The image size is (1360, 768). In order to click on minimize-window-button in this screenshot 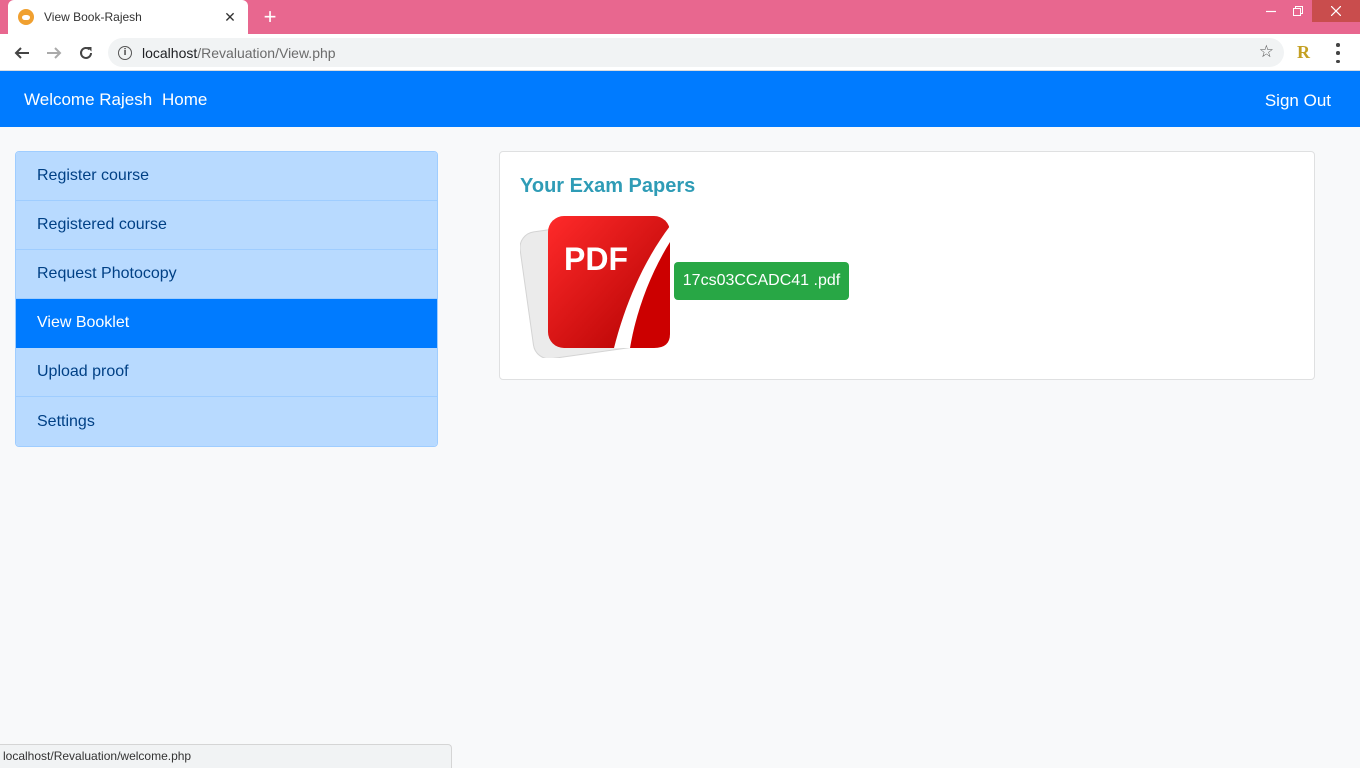, I will do `click(1271, 11)`.